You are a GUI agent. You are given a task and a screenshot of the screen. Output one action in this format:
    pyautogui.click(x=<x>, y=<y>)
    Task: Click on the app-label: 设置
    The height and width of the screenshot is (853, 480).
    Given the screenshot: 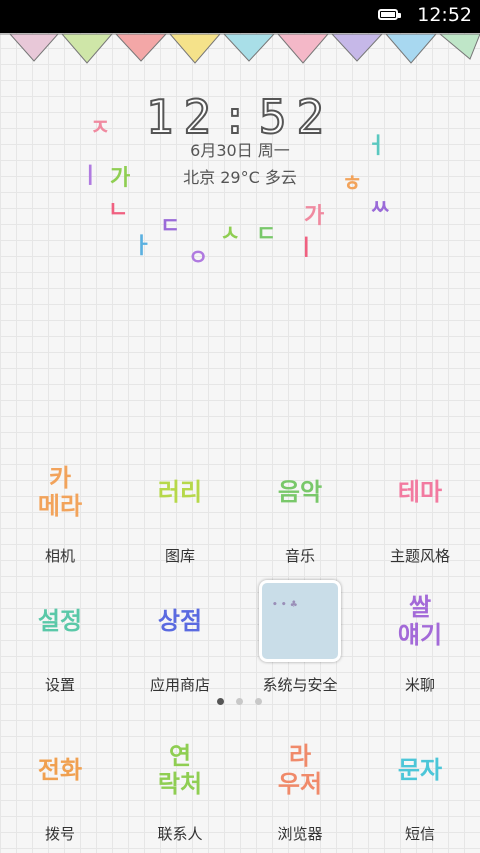 What is the action you would take?
    pyautogui.click(x=59, y=685)
    